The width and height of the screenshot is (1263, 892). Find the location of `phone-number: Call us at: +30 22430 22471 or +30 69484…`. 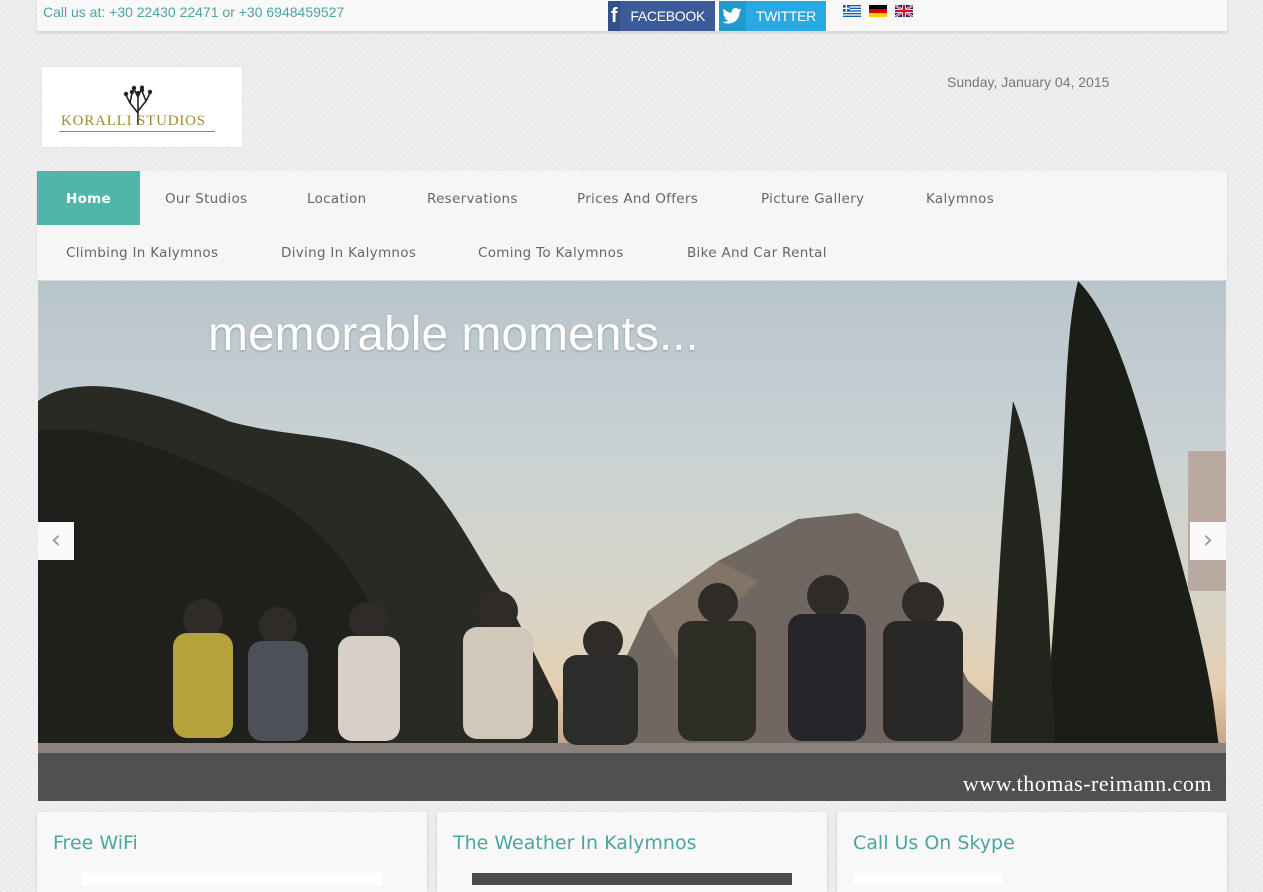

phone-number: Call us at: +30 22430 22471 or +30 69484… is located at coordinates (194, 12).